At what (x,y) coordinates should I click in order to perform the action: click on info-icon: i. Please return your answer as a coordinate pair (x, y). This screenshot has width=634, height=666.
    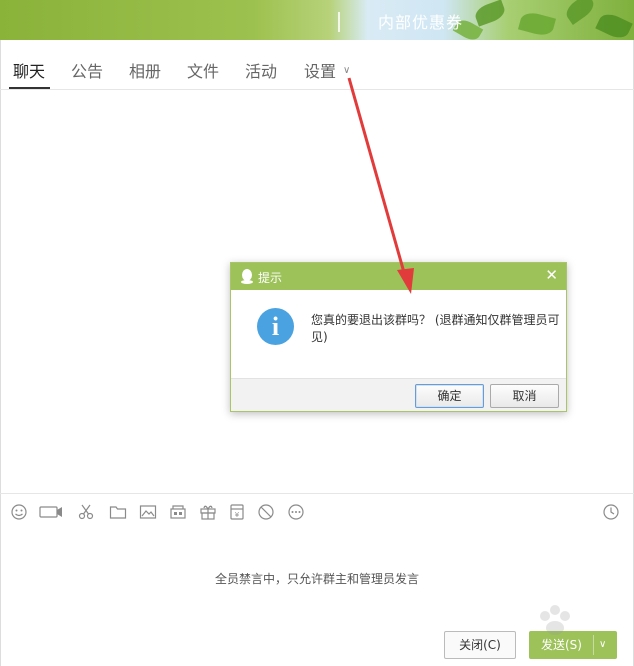
    Looking at the image, I should click on (275, 326).